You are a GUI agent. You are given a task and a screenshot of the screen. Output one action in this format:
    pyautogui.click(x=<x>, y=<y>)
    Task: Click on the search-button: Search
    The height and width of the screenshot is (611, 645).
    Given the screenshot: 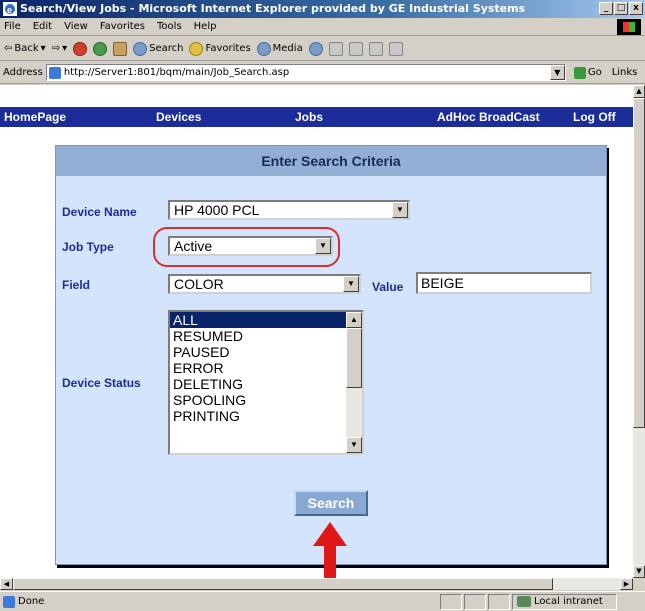 What is the action you would take?
    pyautogui.click(x=158, y=48)
    